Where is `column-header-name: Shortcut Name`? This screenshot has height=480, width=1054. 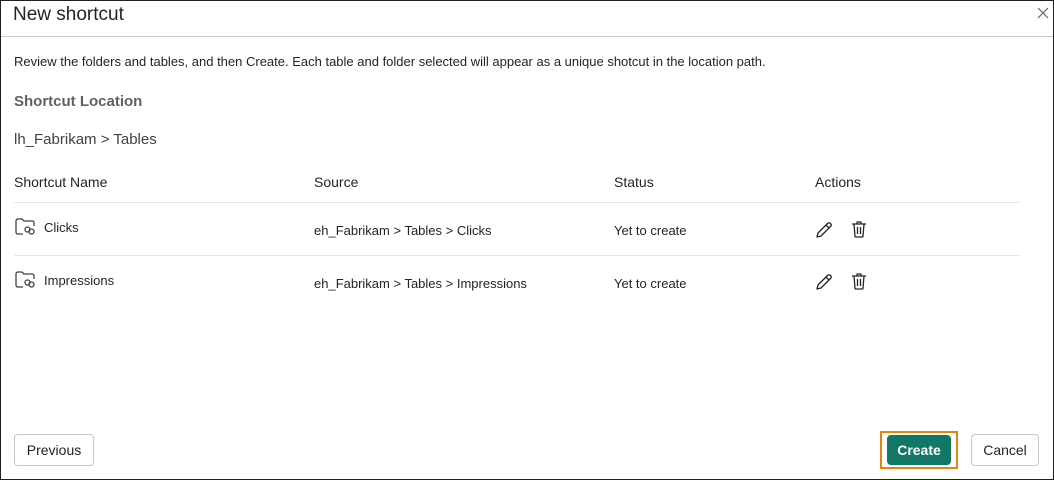
column-header-name: Shortcut Name is located at coordinates (61, 182).